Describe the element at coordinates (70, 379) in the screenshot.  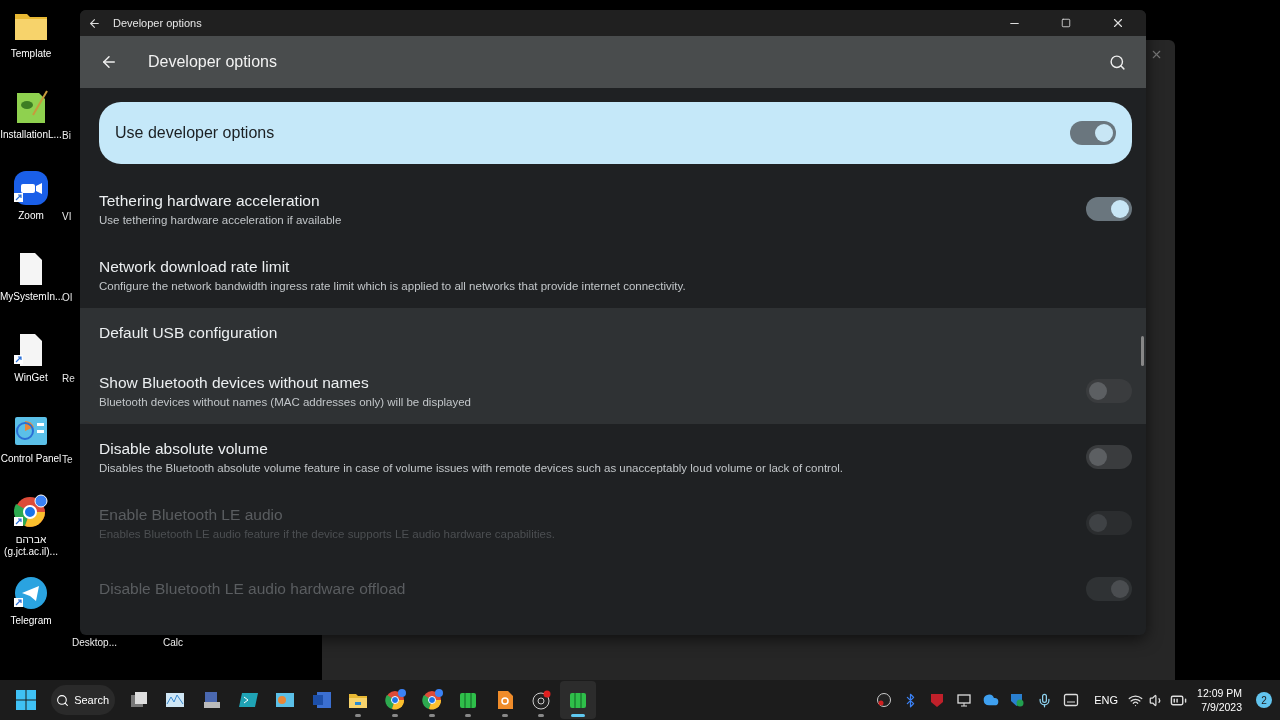
I see `icon-label: Re` at that location.